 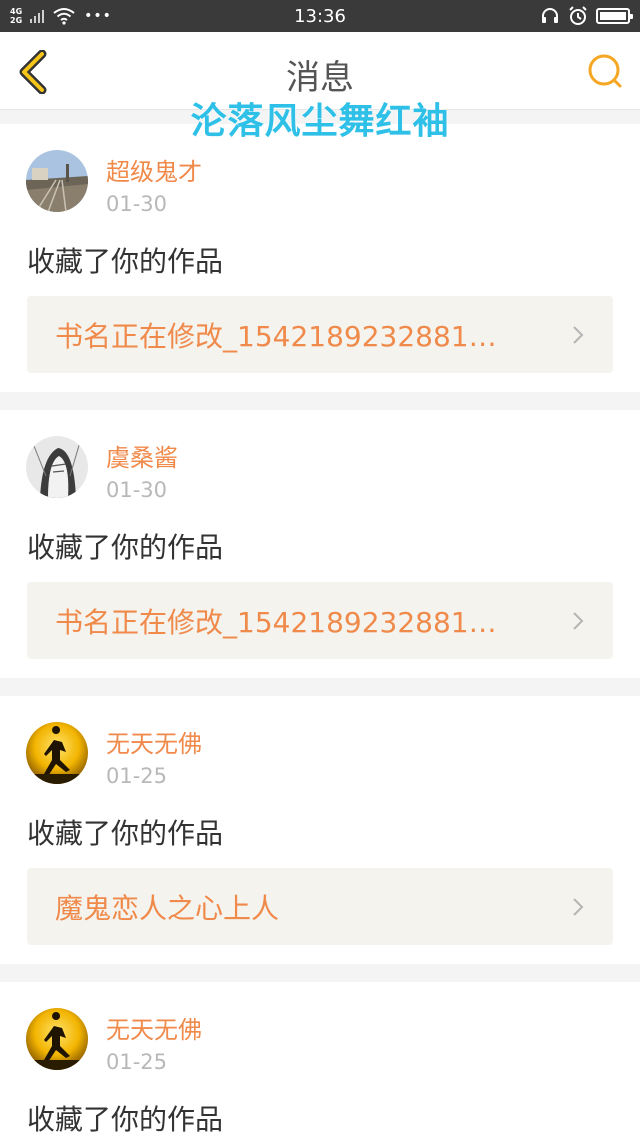 What do you see at coordinates (16, 20) in the screenshot?
I see `network-type-bottom: 2G` at bounding box center [16, 20].